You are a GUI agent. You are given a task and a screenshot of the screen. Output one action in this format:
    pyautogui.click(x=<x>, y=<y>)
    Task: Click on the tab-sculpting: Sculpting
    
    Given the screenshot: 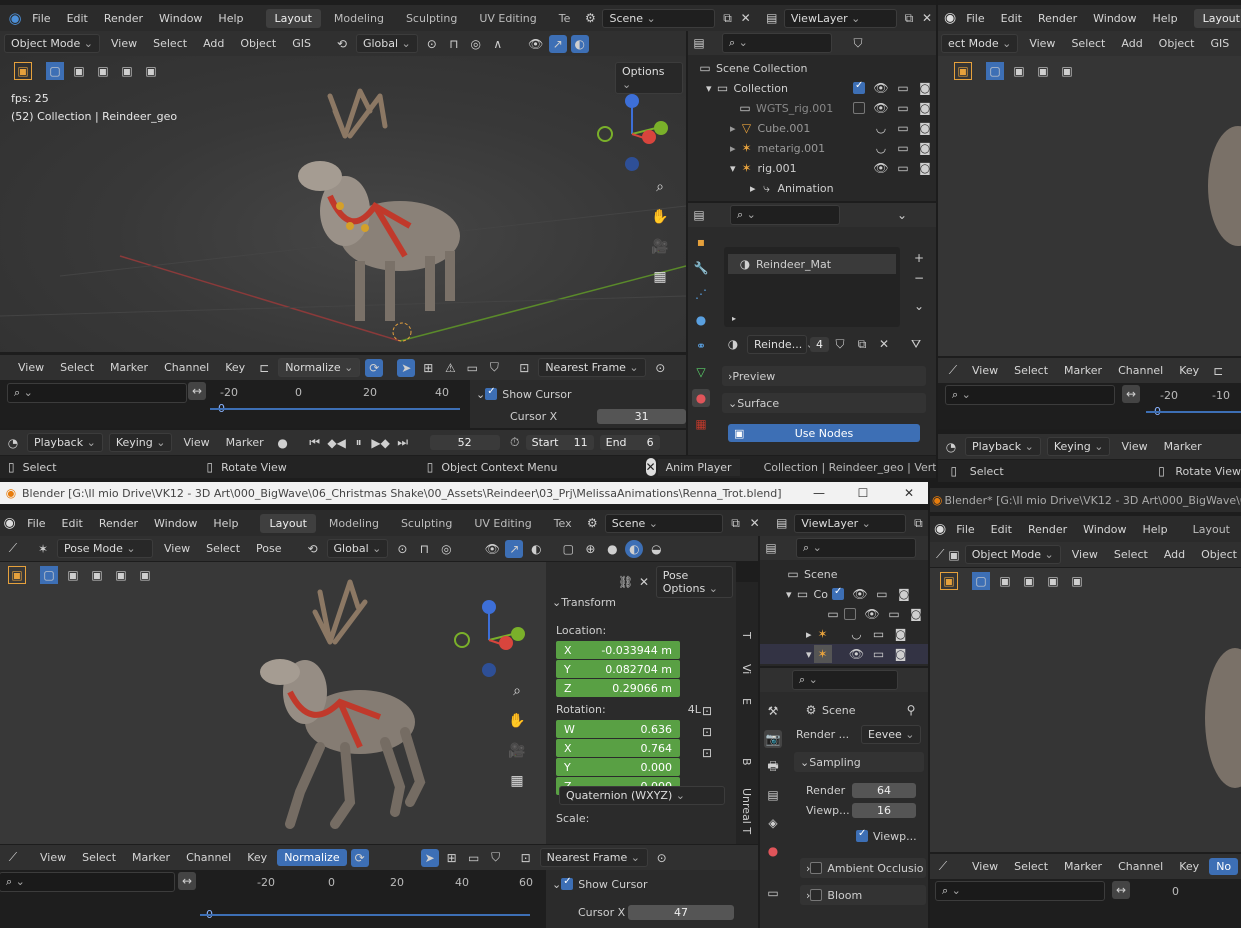 What is the action you would take?
    pyautogui.click(x=426, y=523)
    